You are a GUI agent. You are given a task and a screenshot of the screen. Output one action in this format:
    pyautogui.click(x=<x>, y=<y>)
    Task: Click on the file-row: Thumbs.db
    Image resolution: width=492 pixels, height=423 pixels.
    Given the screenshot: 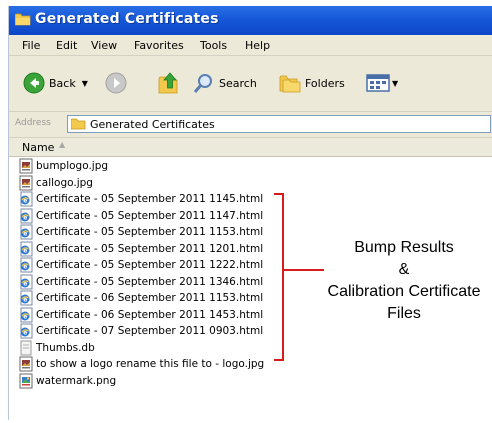 What is the action you would take?
    pyautogui.click(x=250, y=348)
    